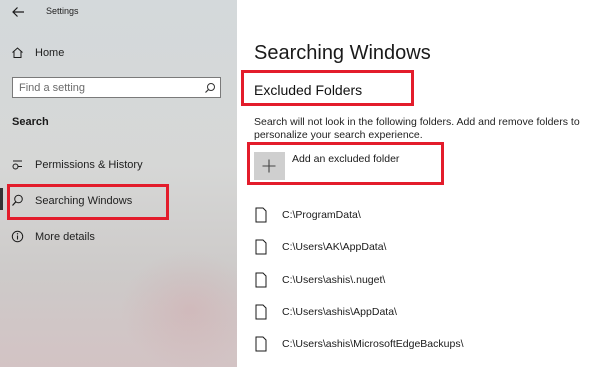 This screenshot has width=600, height=370. Describe the element at coordinates (109, 87) in the screenshot. I see `find-setting-input` at that location.